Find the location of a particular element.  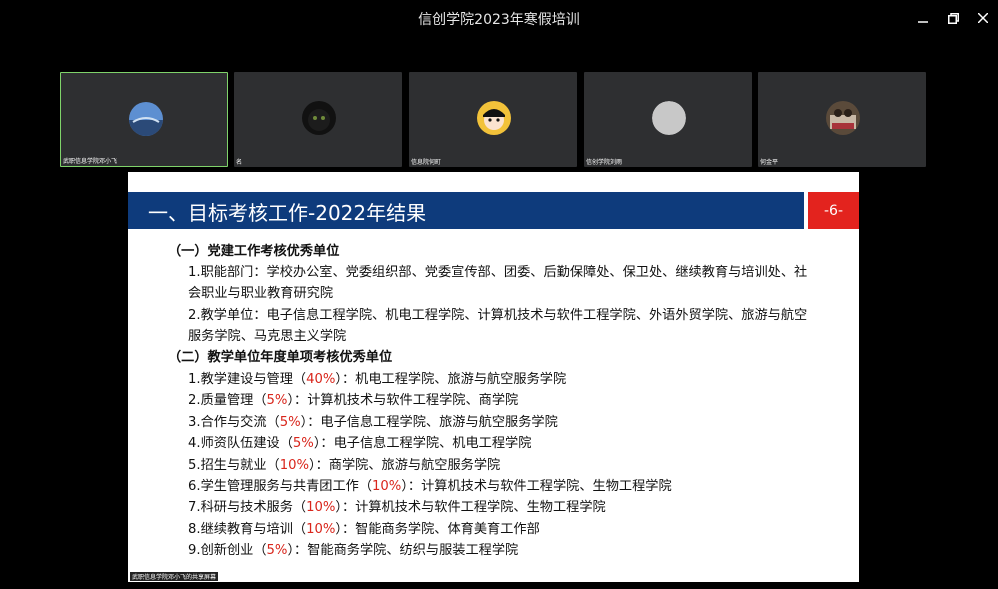

close-icon is located at coordinates (983, 18).